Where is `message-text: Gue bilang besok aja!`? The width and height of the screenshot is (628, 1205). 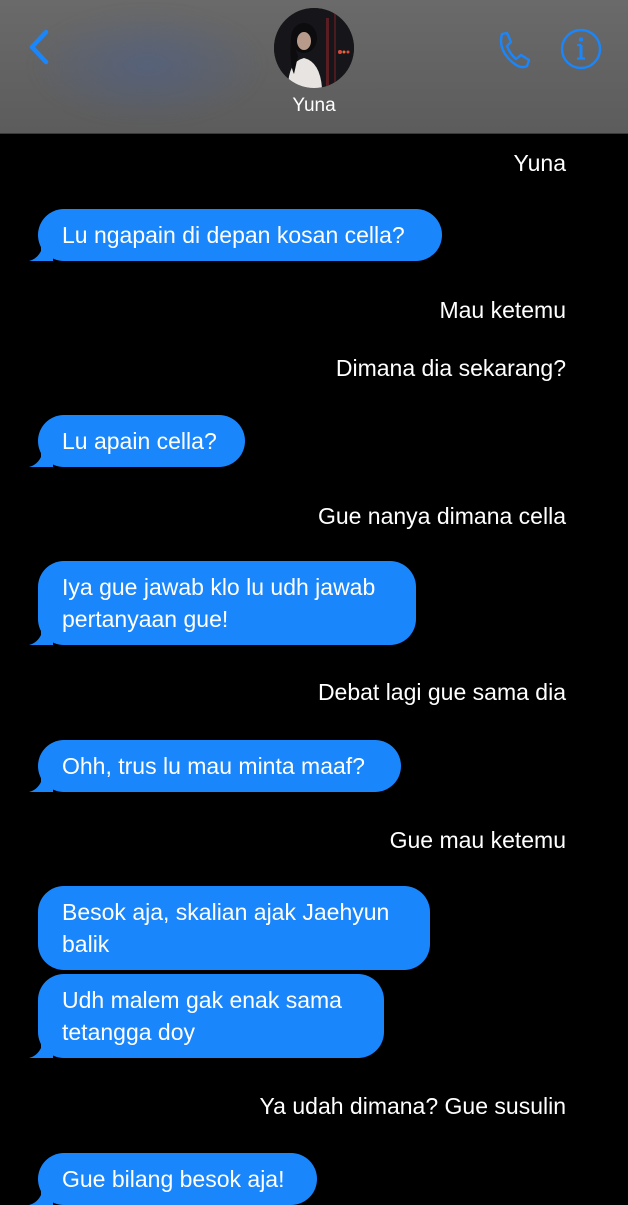
message-text: Gue bilang besok aja! is located at coordinates (173, 1179).